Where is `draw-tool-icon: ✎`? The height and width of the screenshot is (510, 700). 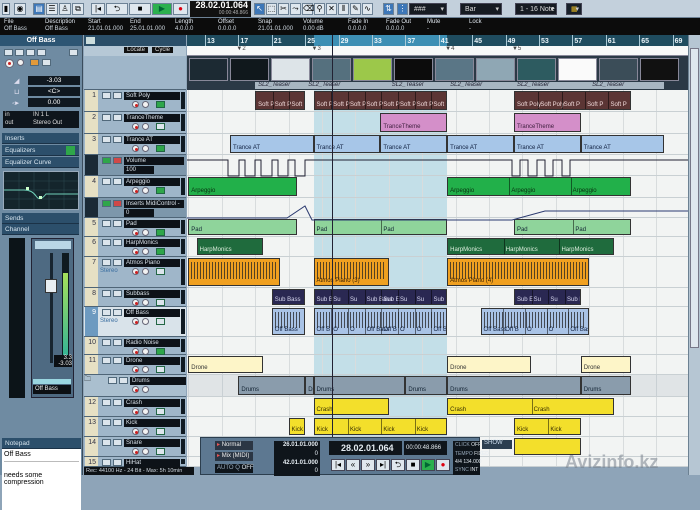
draw-tool-icon: ✎ is located at coordinates (355, 9).